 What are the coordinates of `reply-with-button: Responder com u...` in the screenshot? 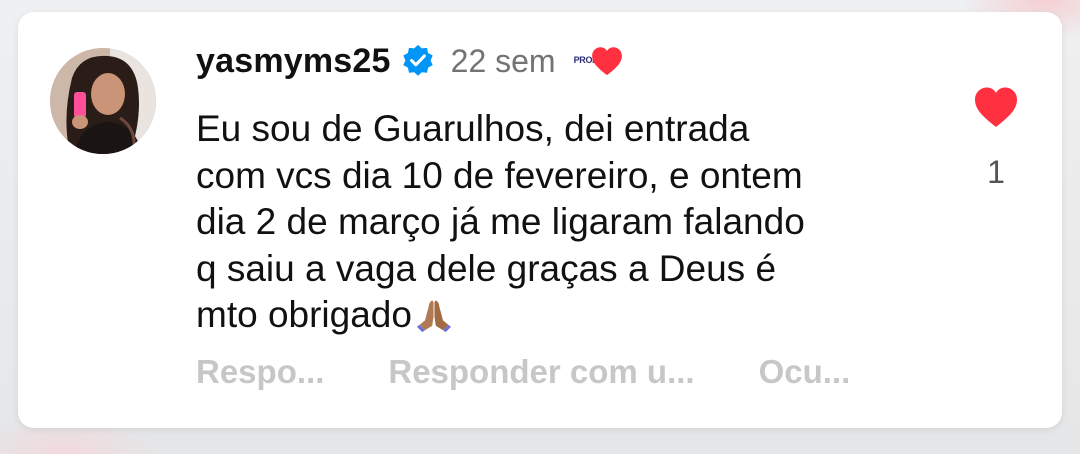 It's located at (541, 372).